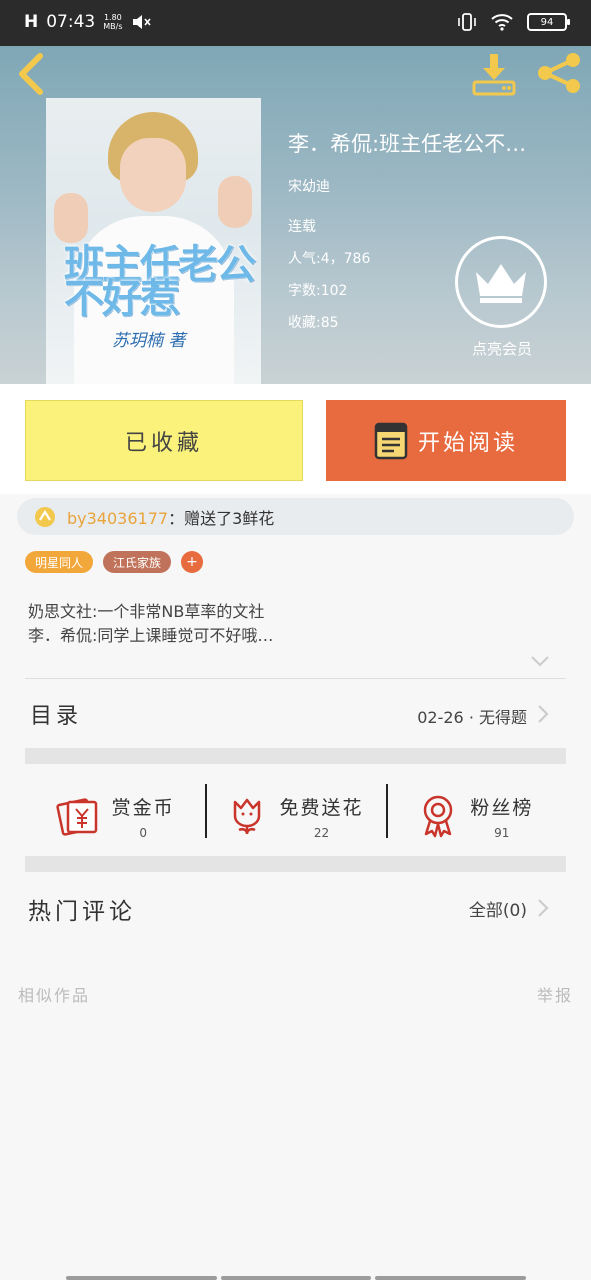  Describe the element at coordinates (501, 349) in the screenshot. I see `vip-label: 点亮会员` at that location.